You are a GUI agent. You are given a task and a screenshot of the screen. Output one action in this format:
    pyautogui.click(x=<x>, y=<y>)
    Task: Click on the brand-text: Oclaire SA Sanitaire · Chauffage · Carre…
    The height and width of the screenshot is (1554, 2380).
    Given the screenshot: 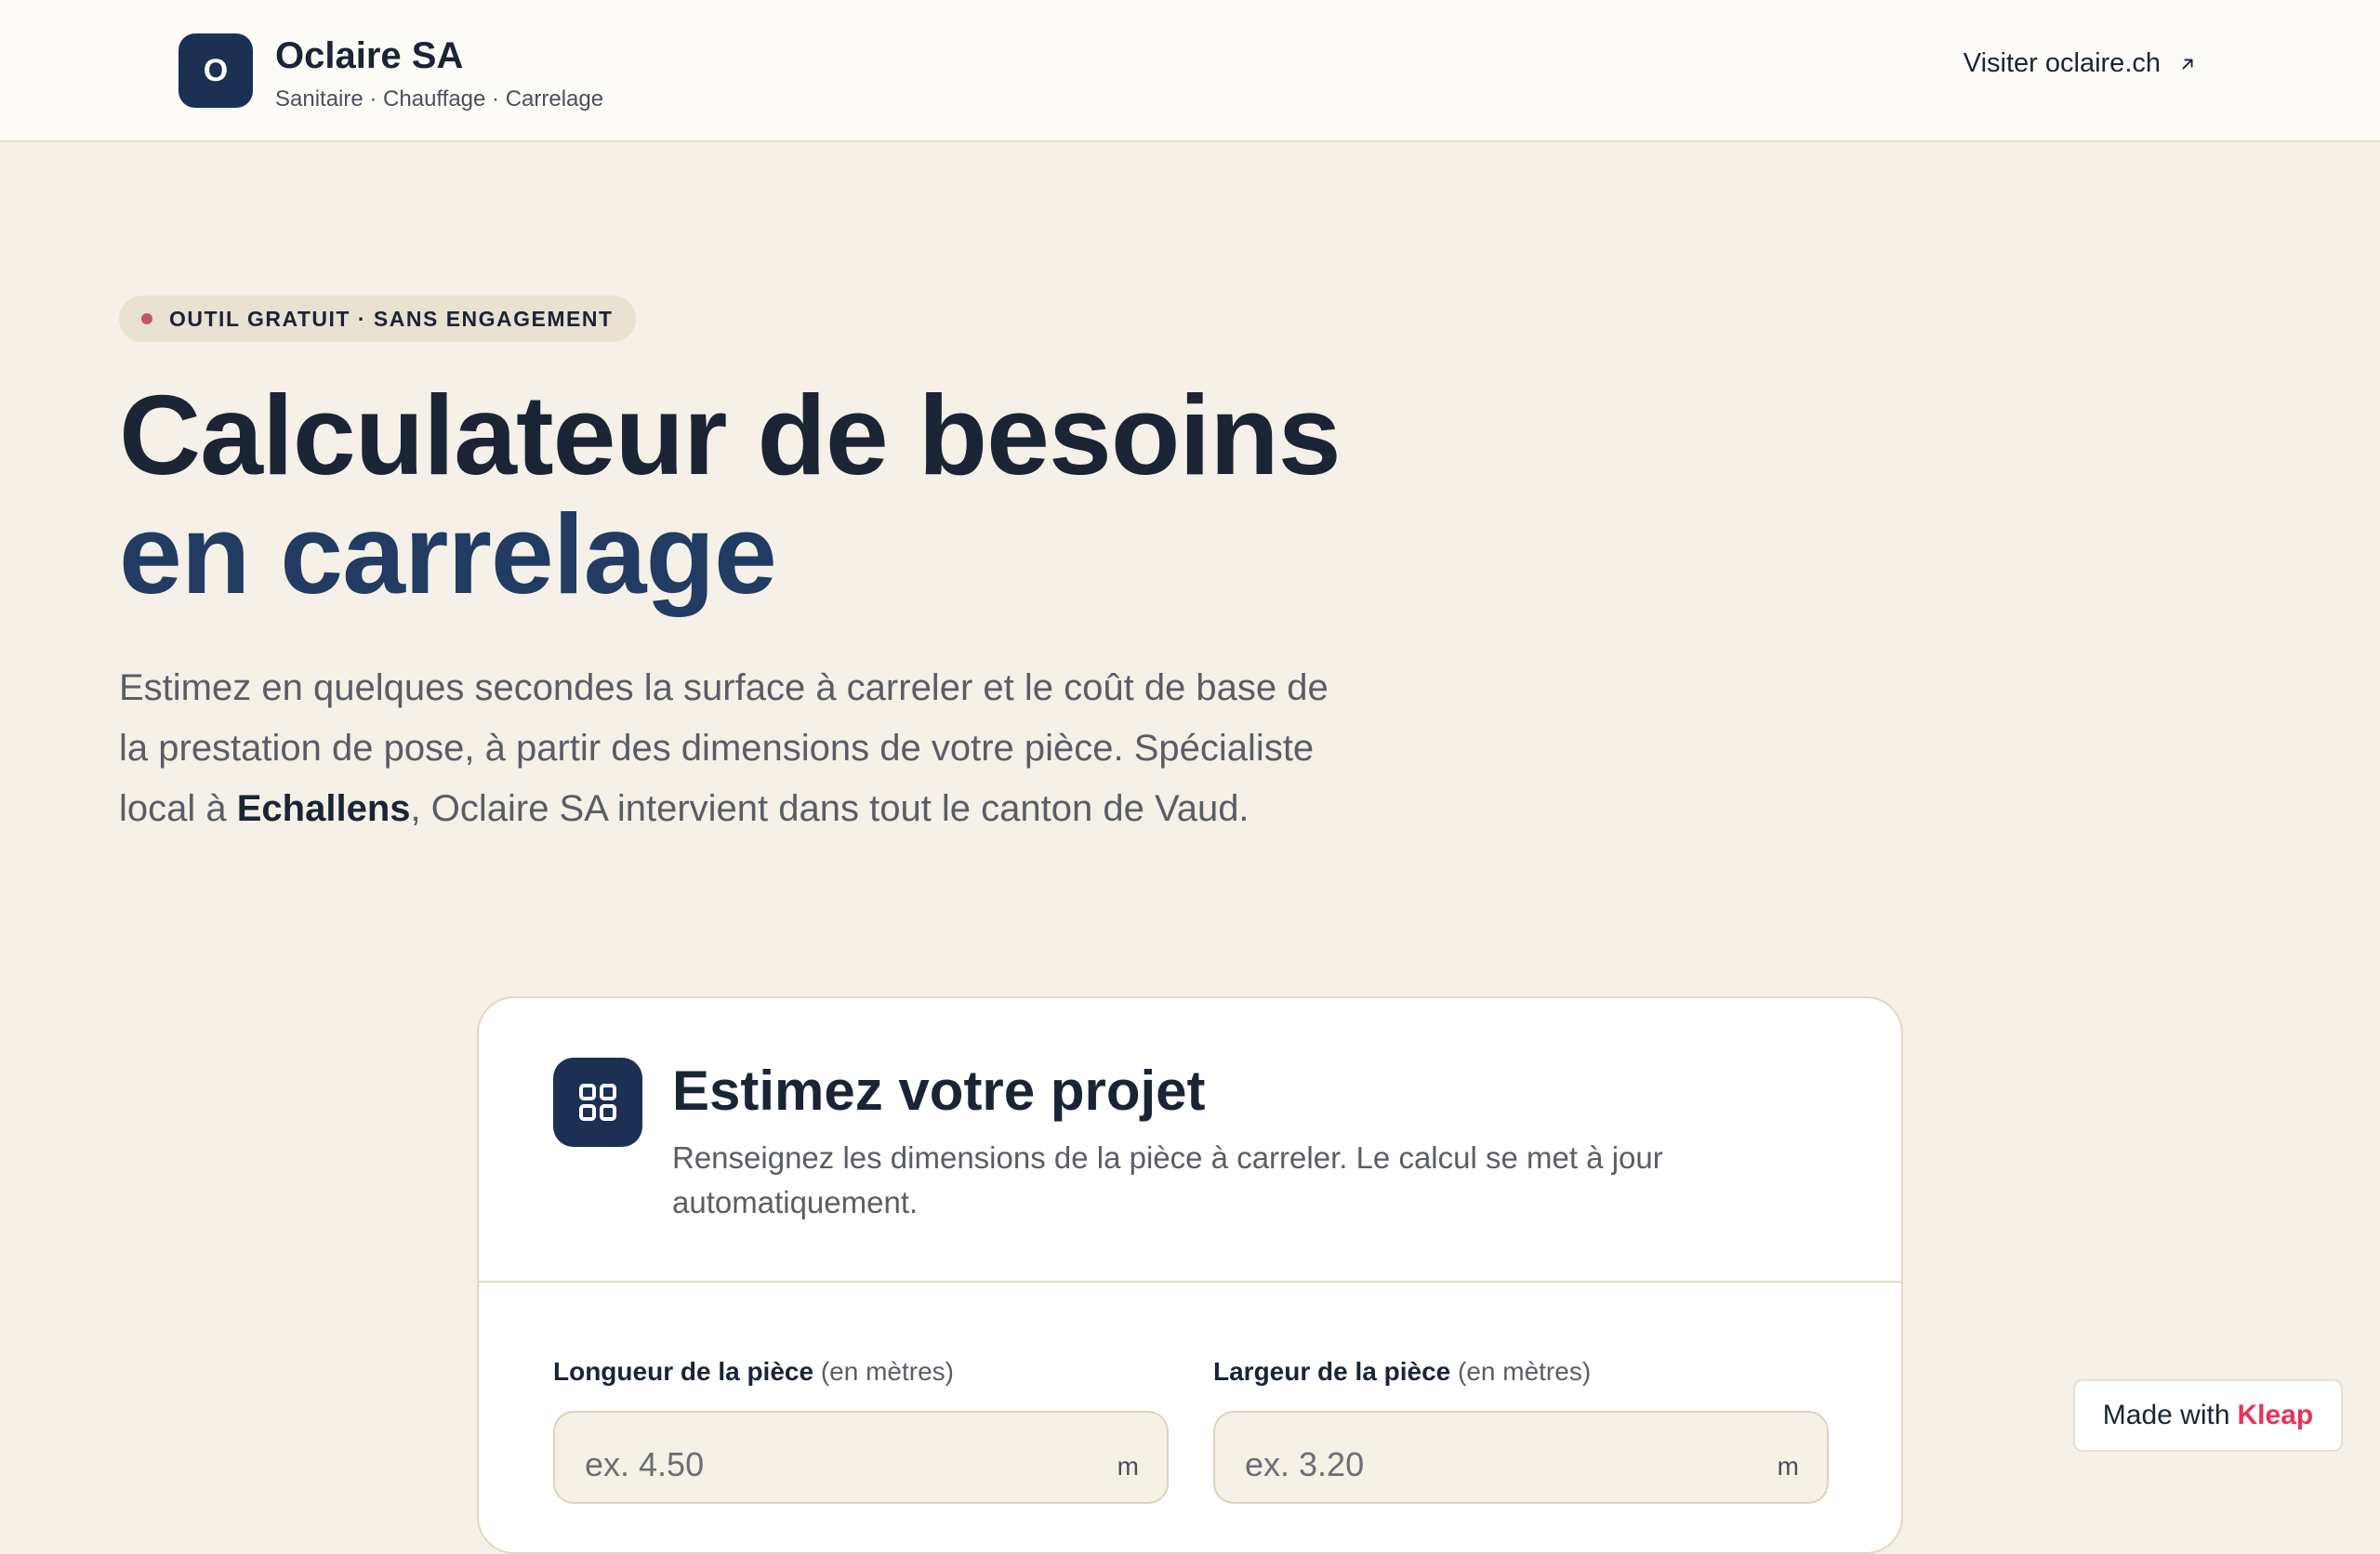 What is the action you would take?
    pyautogui.click(x=439, y=73)
    